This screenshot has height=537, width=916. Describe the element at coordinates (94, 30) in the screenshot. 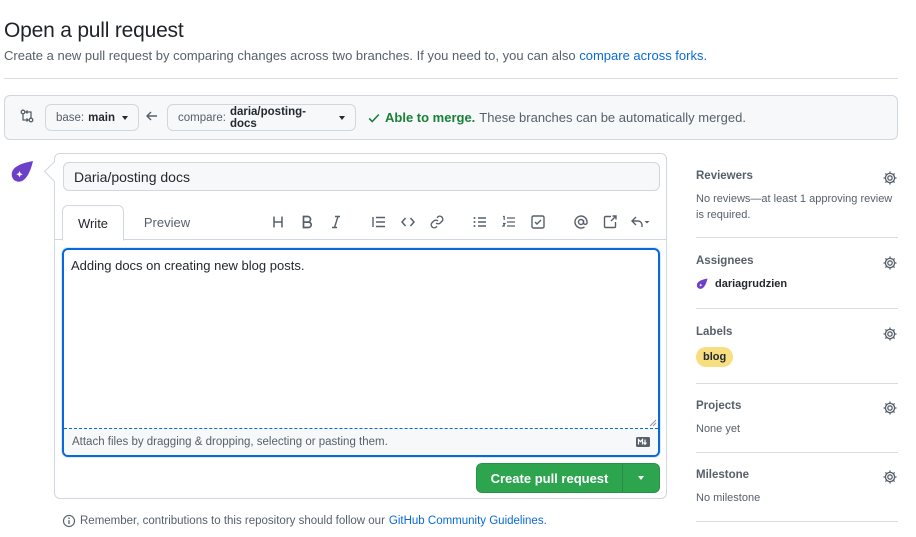

I see `page-title: Open a pull request` at that location.